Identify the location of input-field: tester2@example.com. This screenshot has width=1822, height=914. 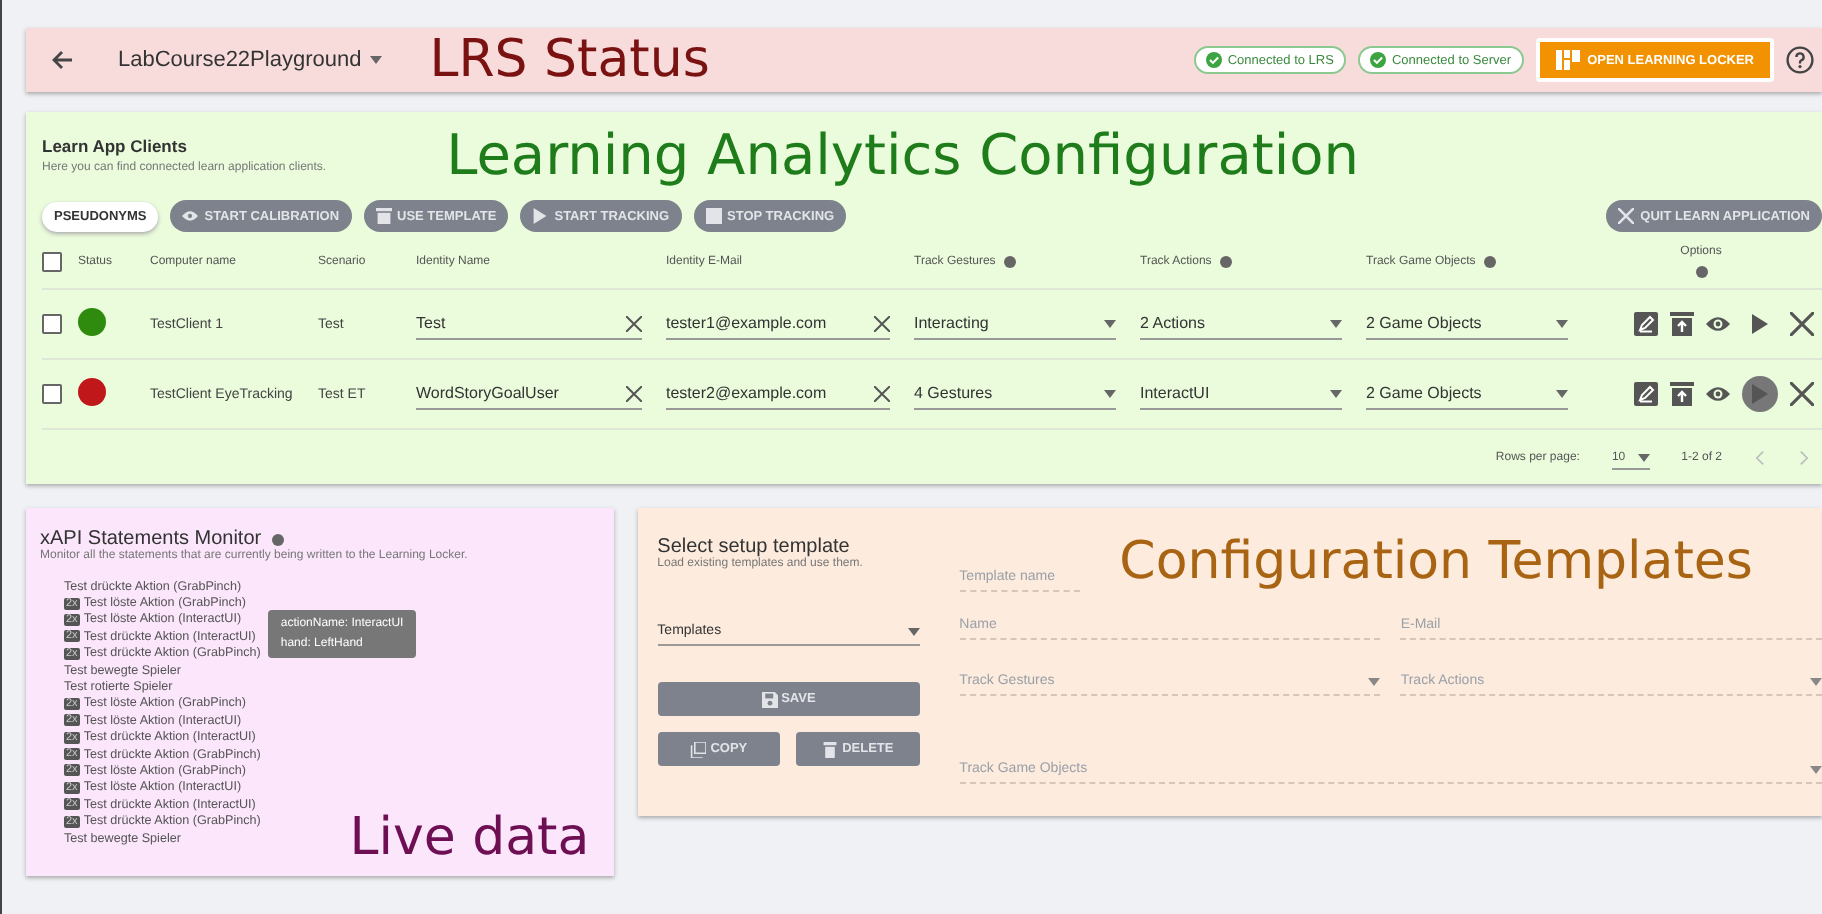
(778, 394).